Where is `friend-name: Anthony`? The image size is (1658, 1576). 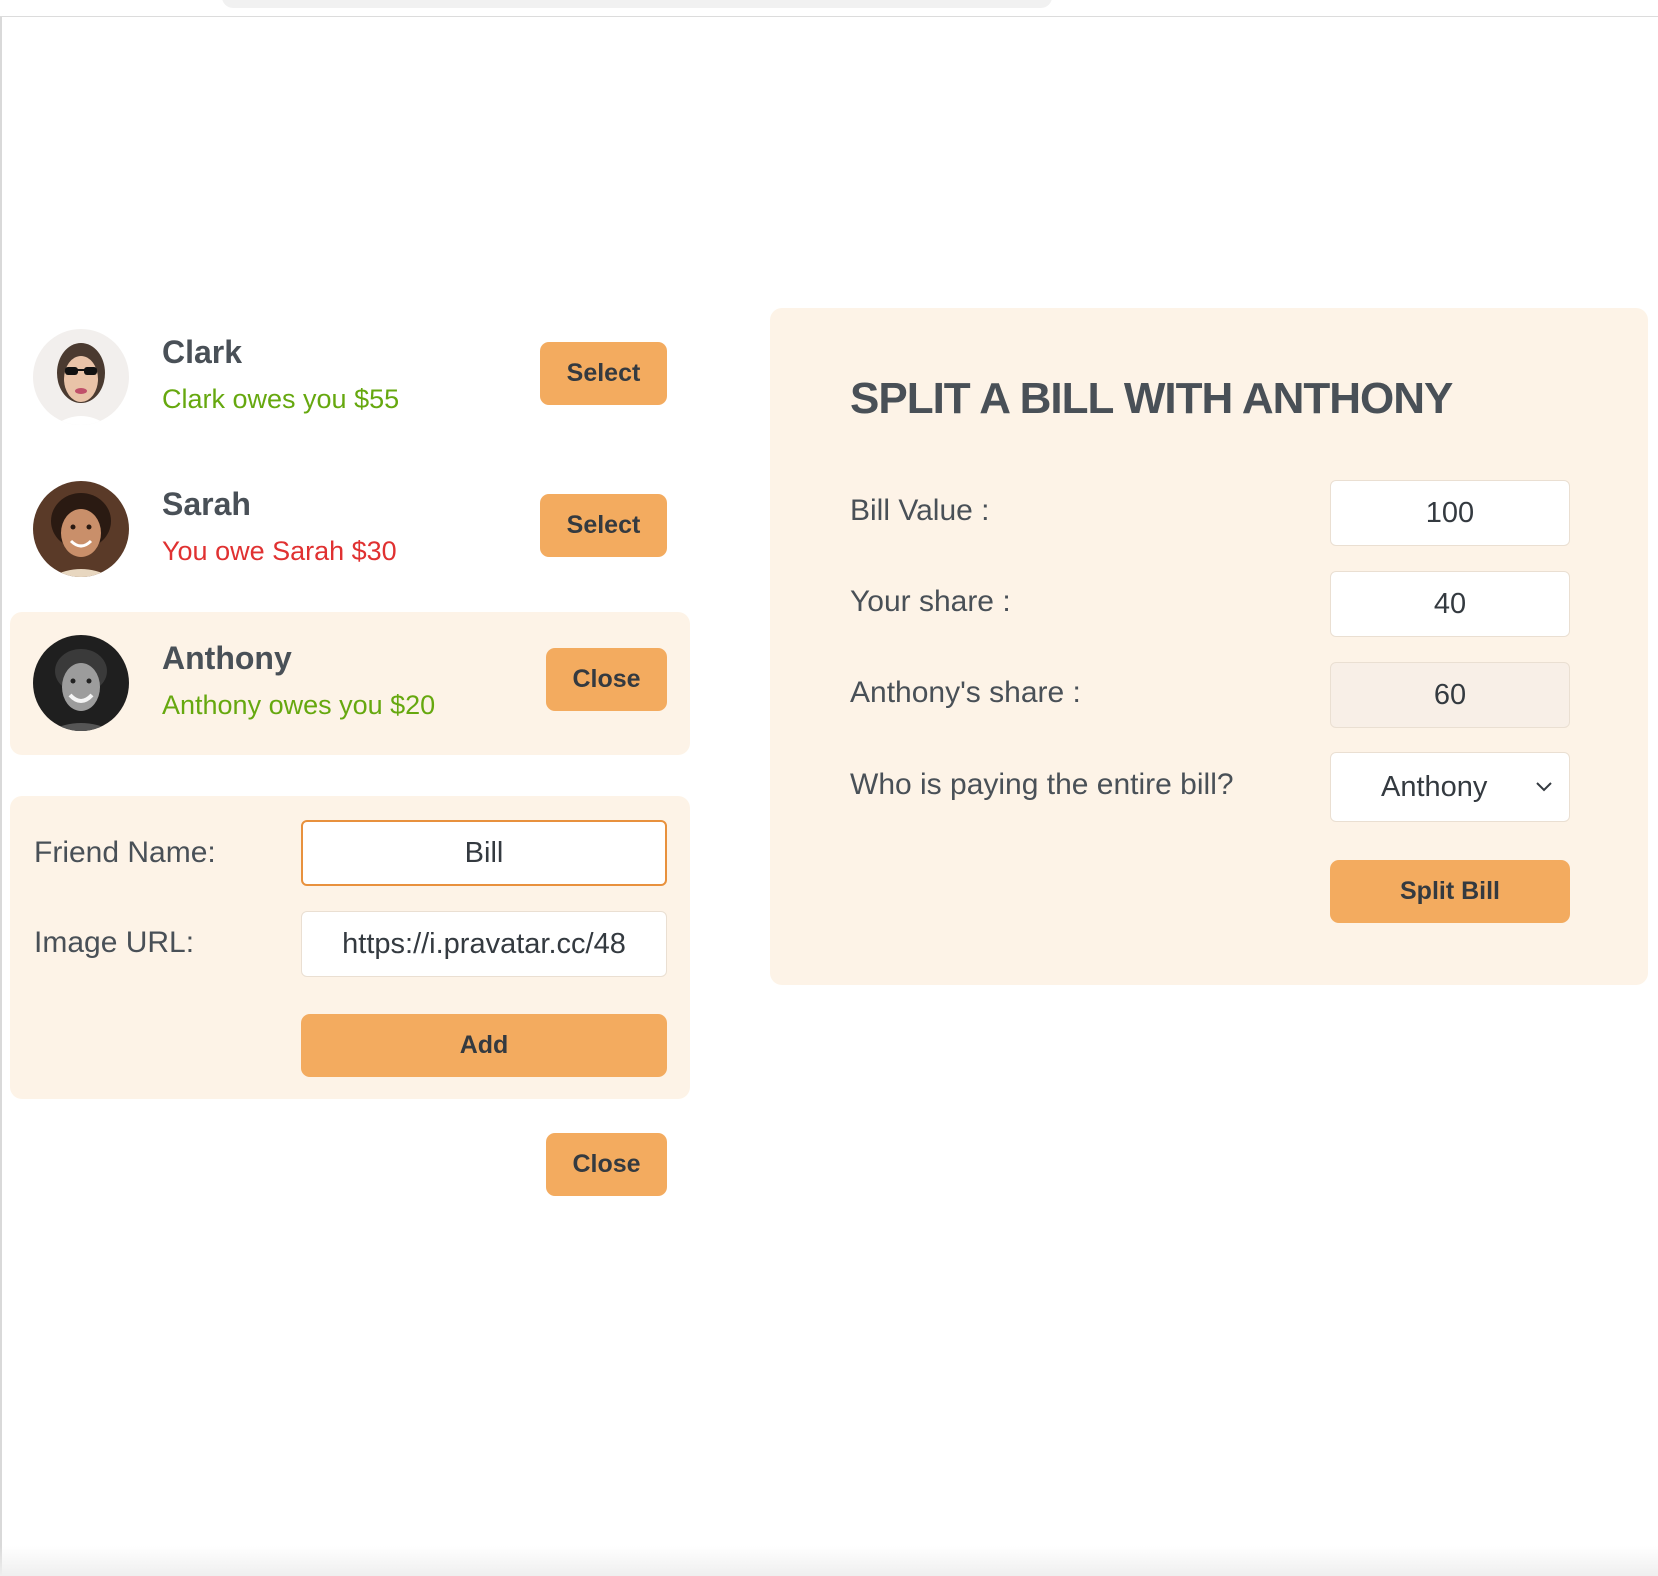 friend-name: Anthony is located at coordinates (227, 658).